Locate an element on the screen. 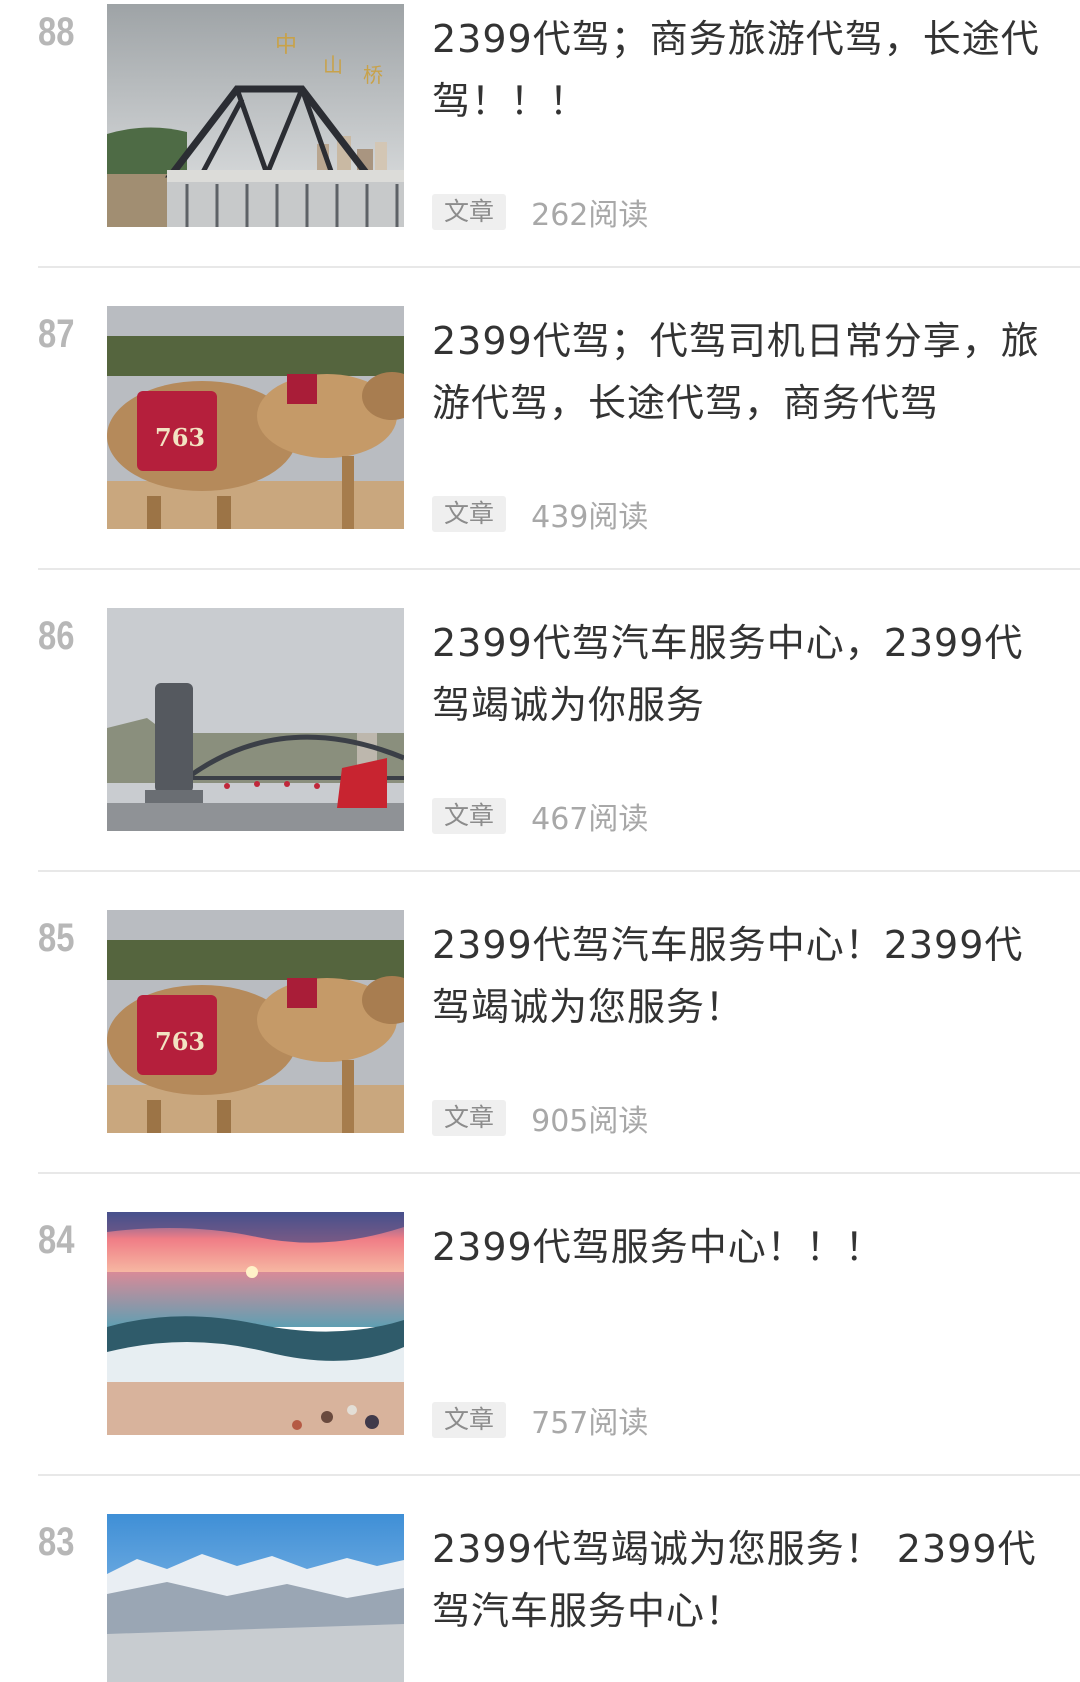 This screenshot has height=1682, width=1080. sunset-beach-photo is located at coordinates (255, 1323).